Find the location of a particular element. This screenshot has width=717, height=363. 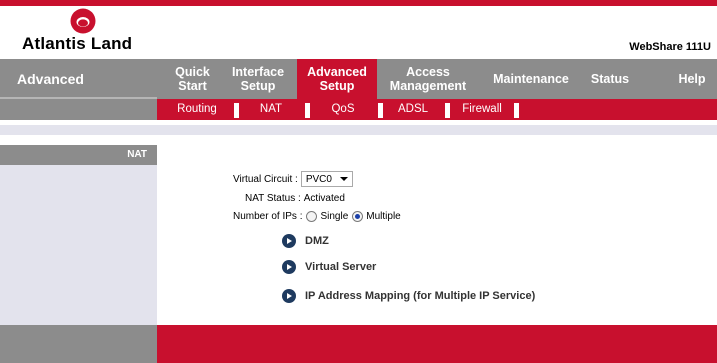

subtab-nat: NAT is located at coordinates (271, 109).